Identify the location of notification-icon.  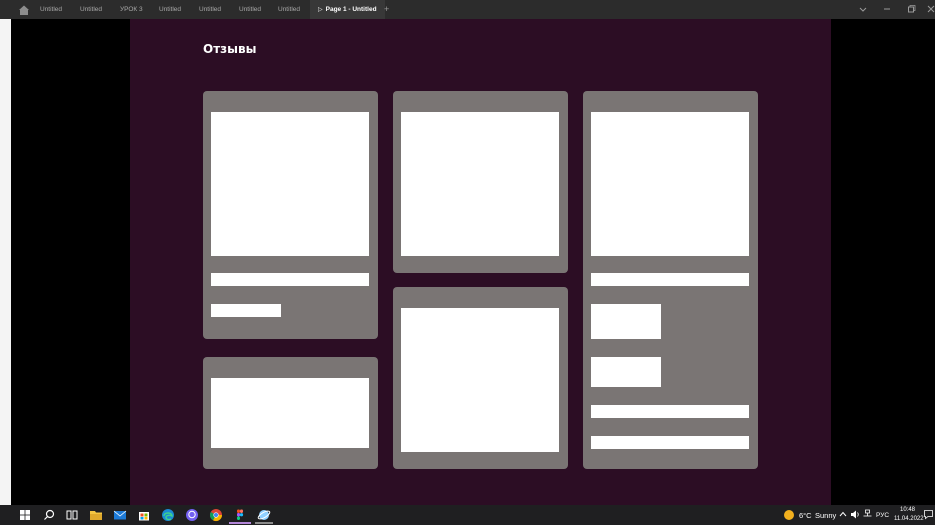
(928, 514).